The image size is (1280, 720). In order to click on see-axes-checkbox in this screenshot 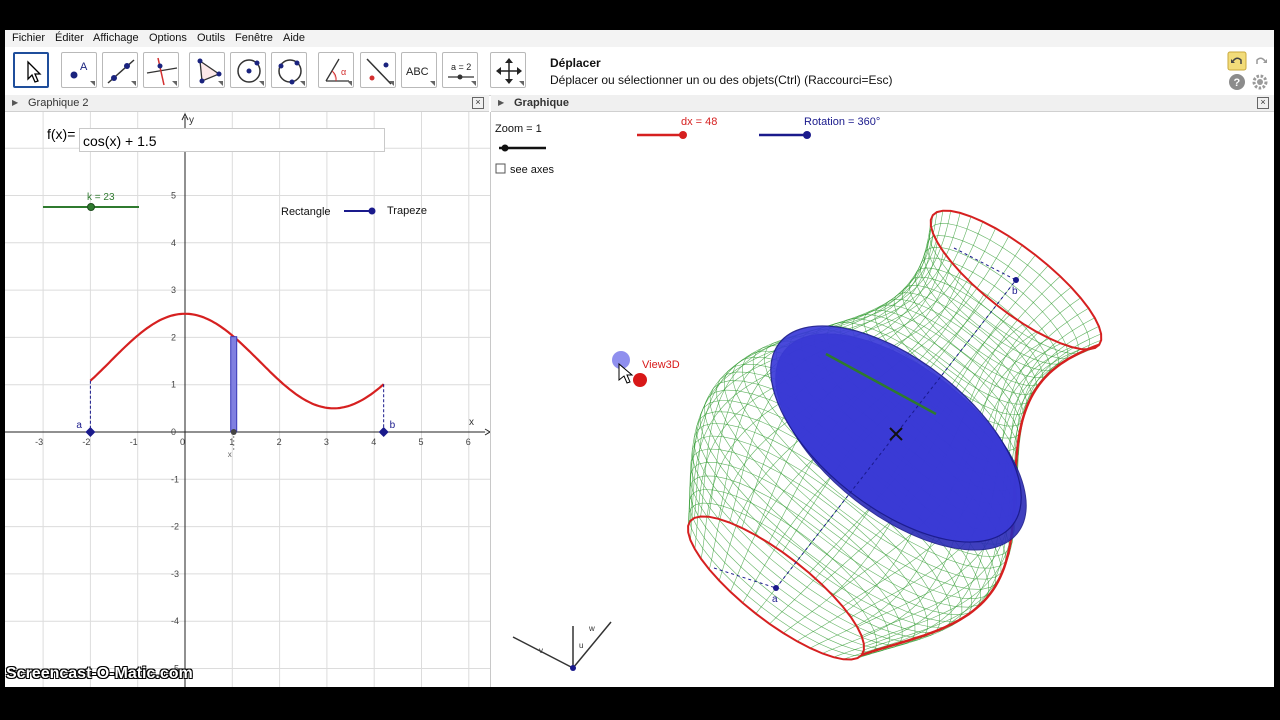, I will do `click(500, 168)`.